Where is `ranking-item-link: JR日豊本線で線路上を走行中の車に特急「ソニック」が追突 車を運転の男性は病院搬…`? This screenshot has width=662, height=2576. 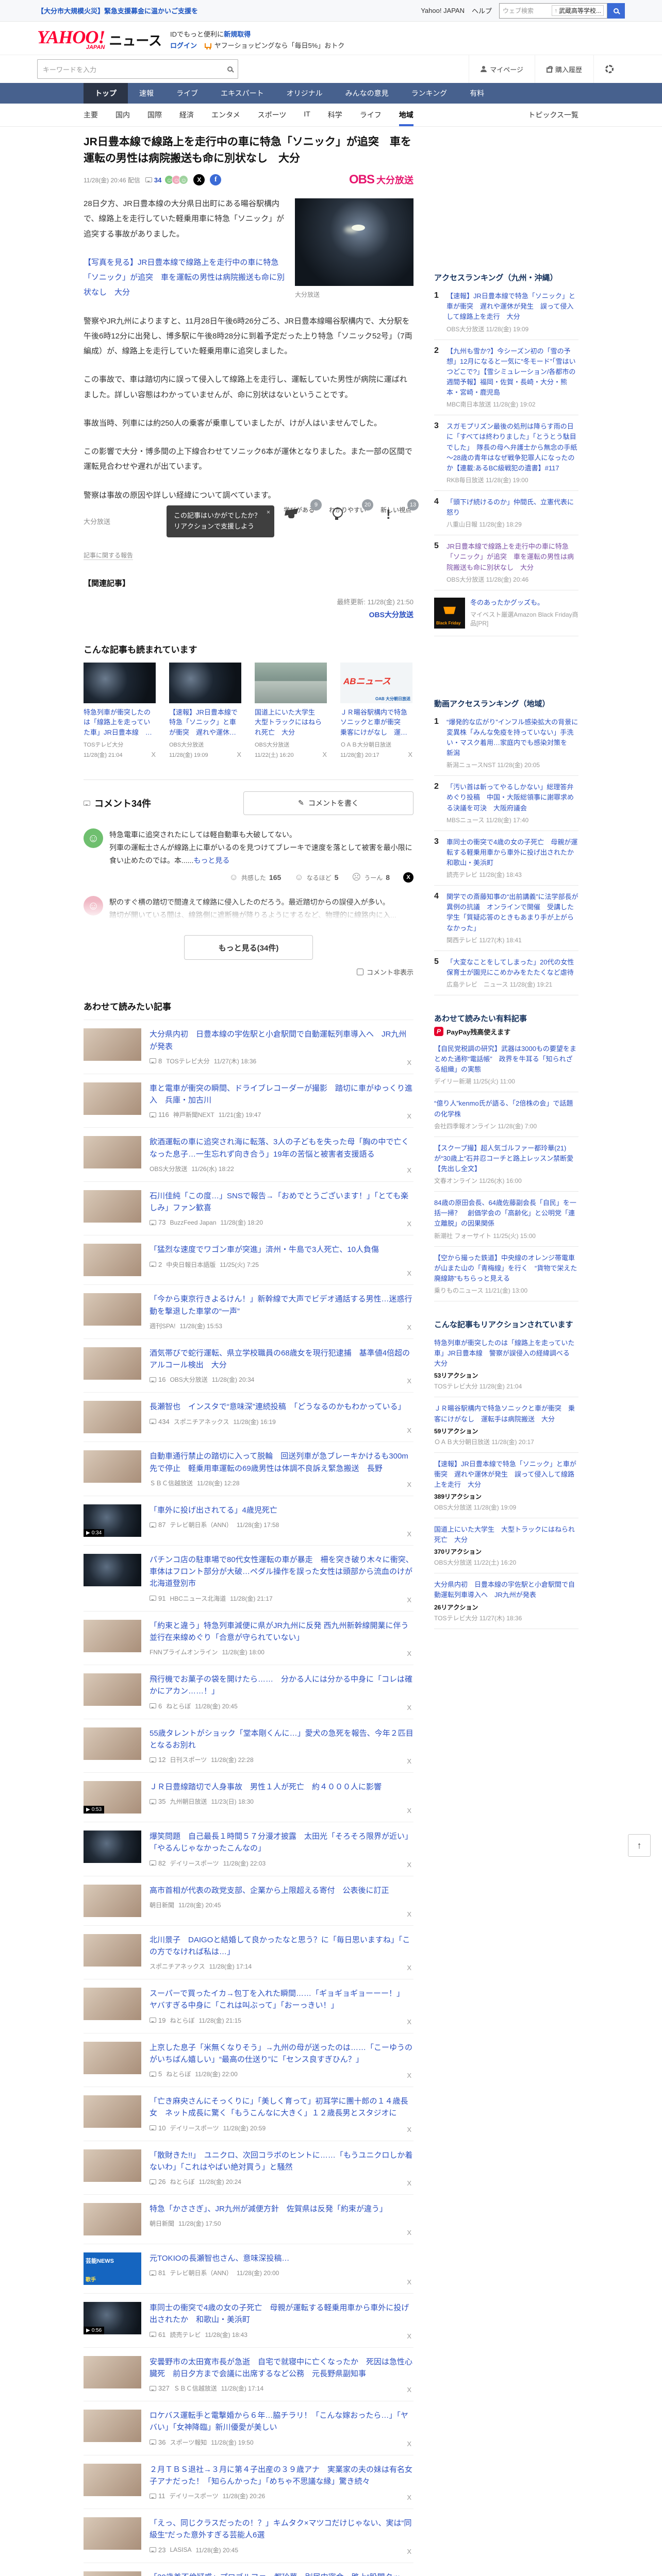 ranking-item-link: JR日豊本線で線路上を走行中の車に特急「ソニック」が追突 車を運転の男性は病院搬… is located at coordinates (512, 556).